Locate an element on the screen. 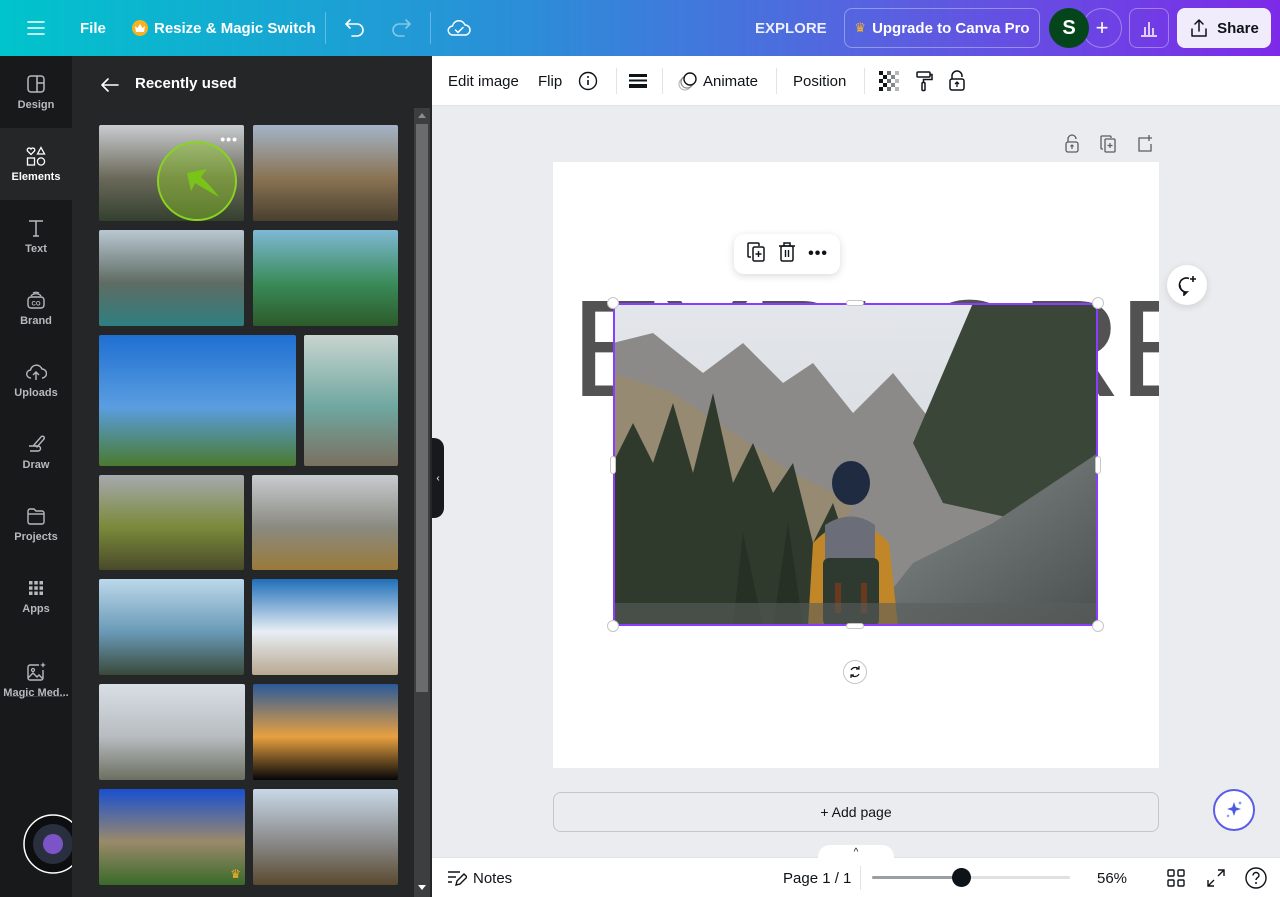 This screenshot has height=897, width=1280. rail-item-label: Projects is located at coordinates (36, 537).